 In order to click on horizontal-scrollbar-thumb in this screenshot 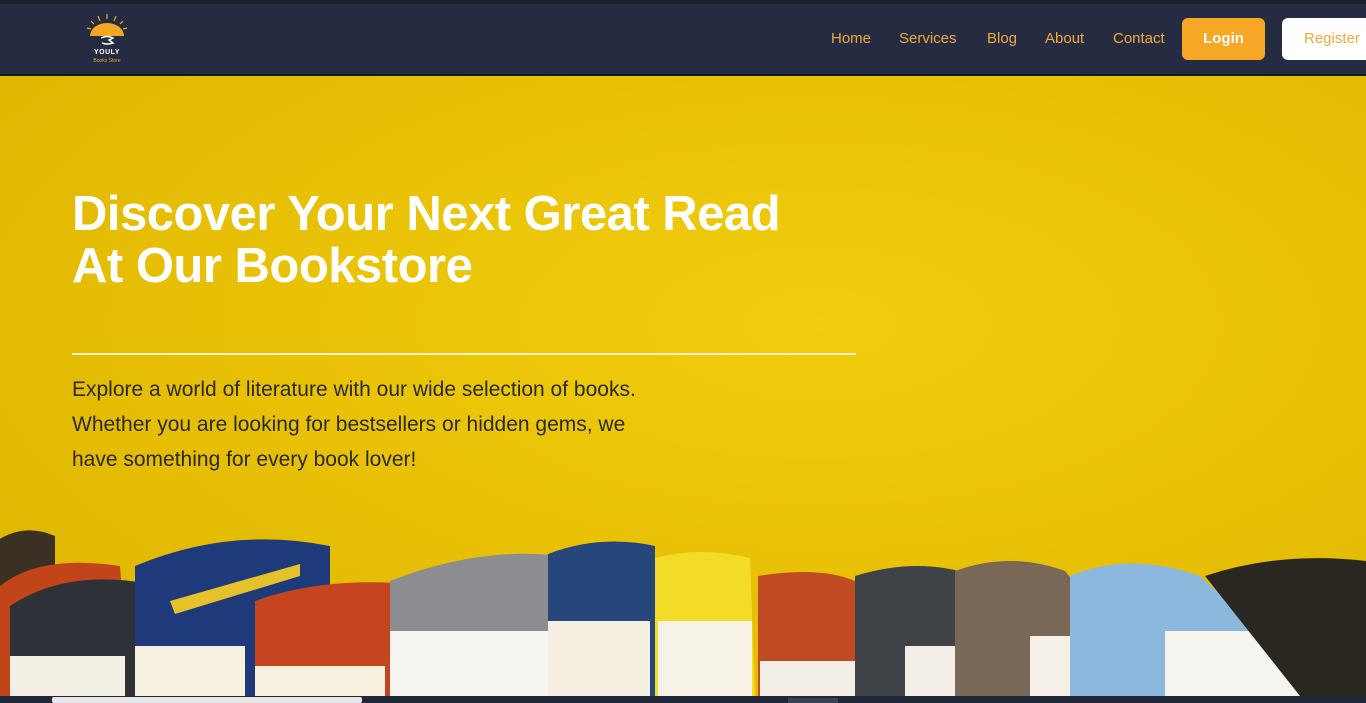, I will do `click(207, 700)`.